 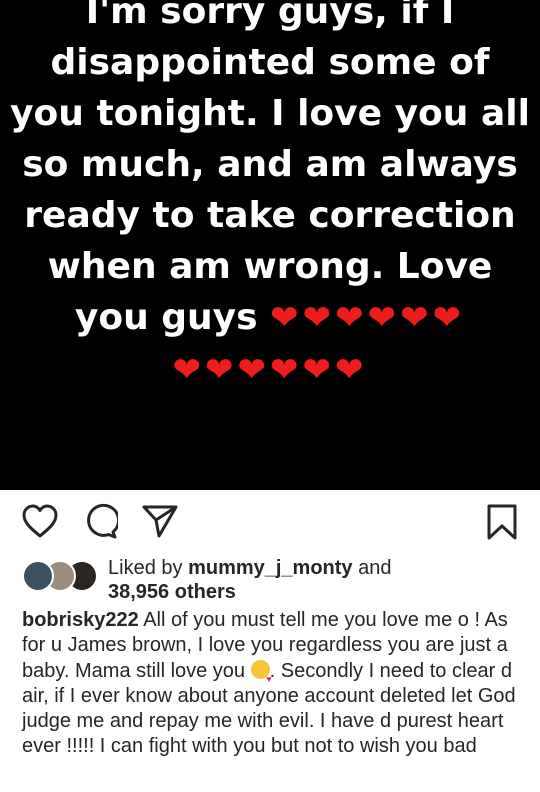 I want to click on liked-by-user-link: mummy_j_monty, so click(x=270, y=568).